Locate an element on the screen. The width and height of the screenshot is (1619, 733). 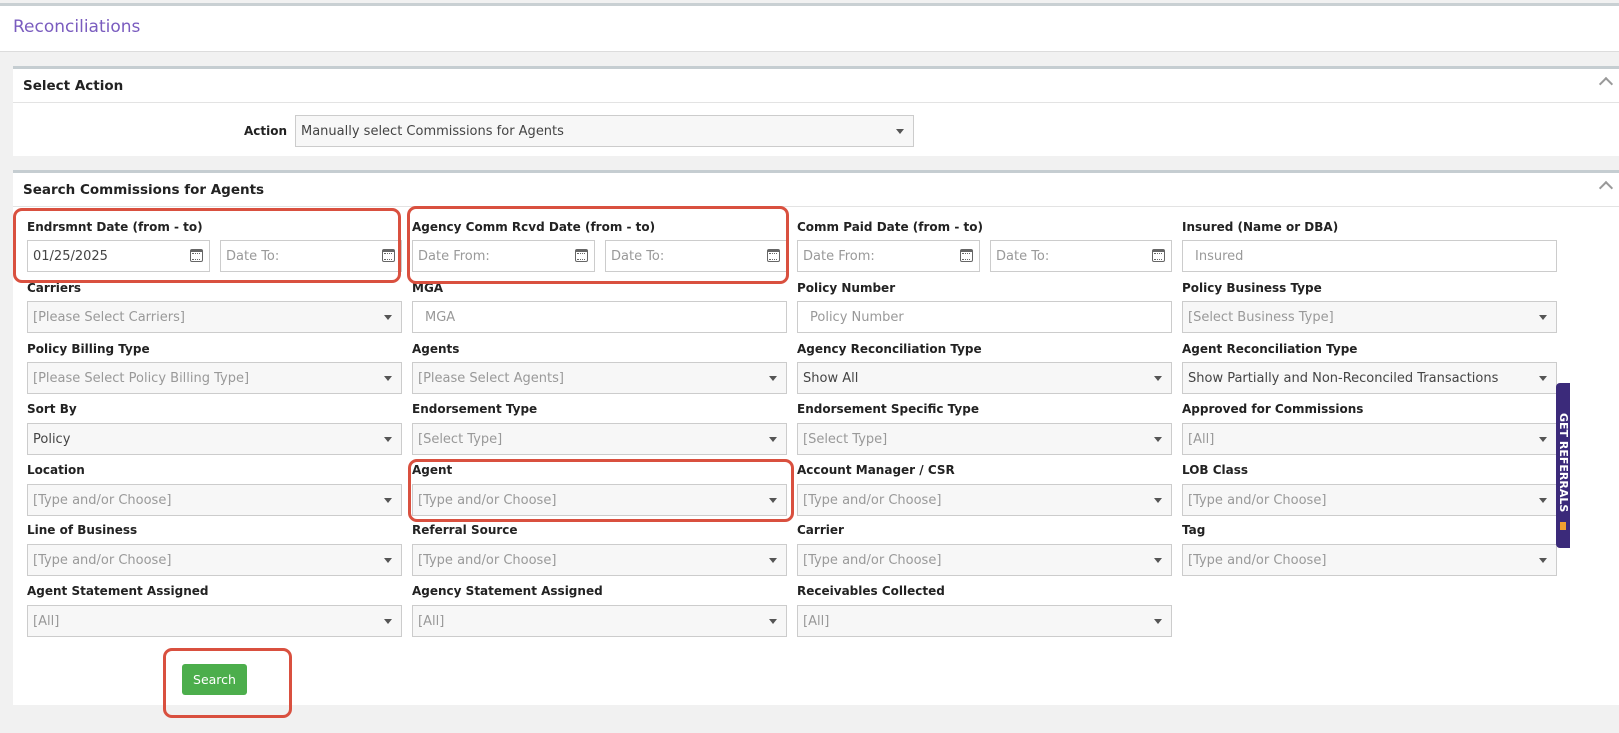
agency-comm-rcvd-date-label: Agency Comm Rcvd Date (from - to) is located at coordinates (534, 227).